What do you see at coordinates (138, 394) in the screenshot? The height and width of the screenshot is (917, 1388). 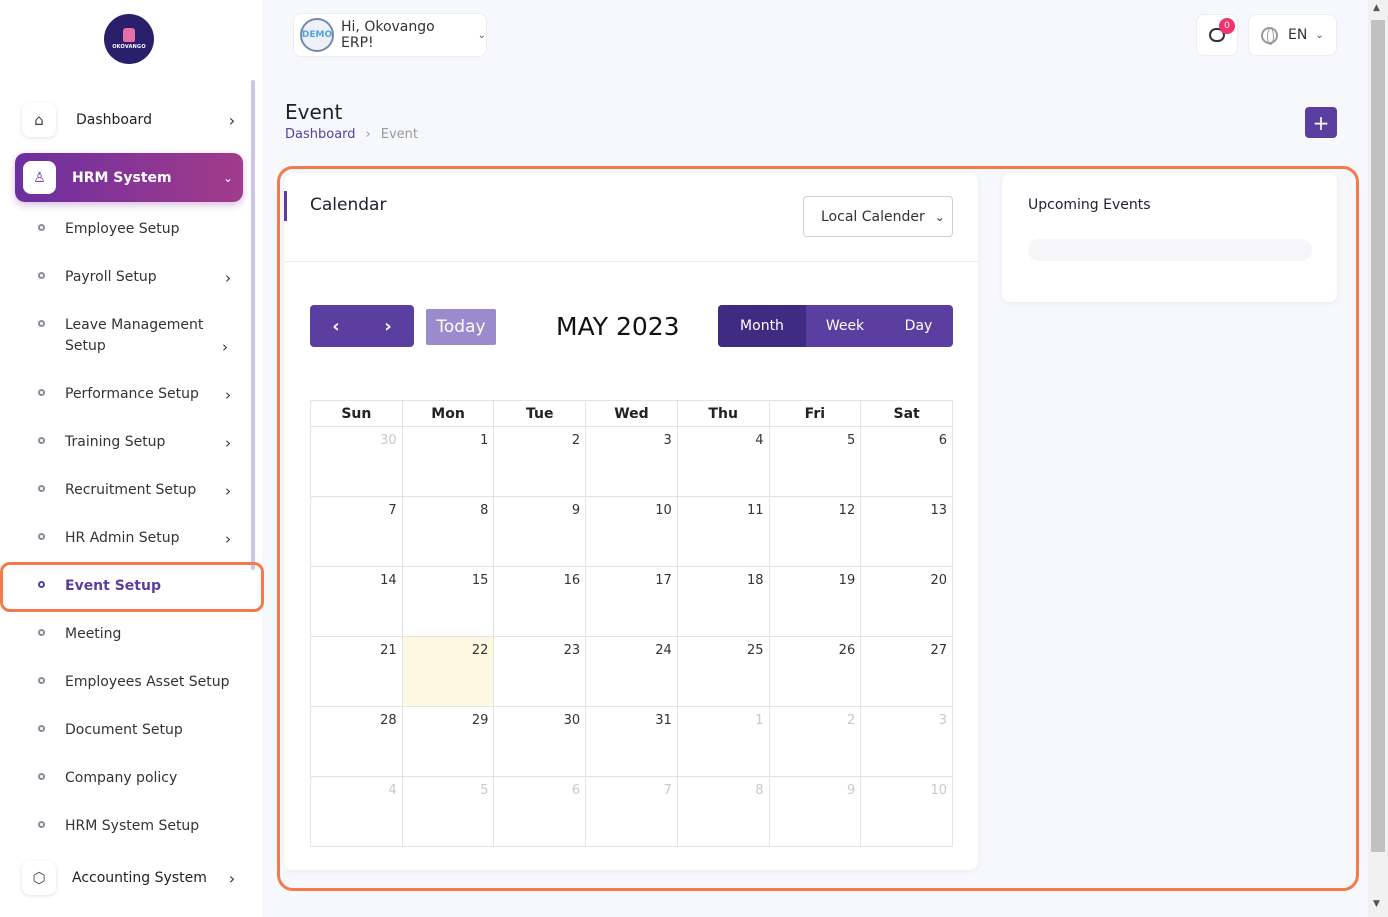 I see `sidebar-subitem-performance-setup: Performance Setup ›` at bounding box center [138, 394].